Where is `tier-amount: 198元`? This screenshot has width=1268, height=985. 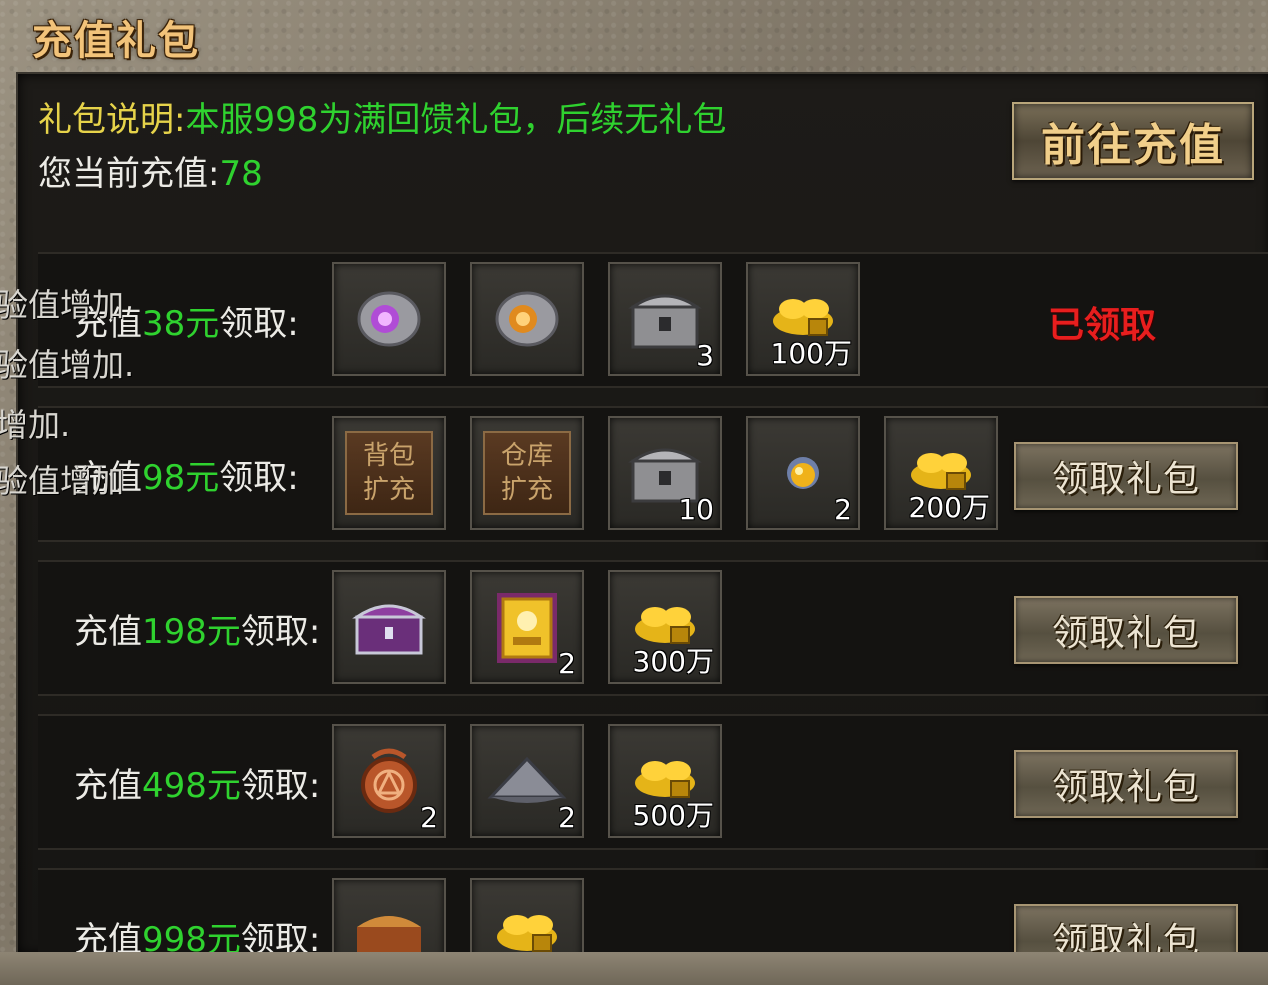
tier-amount: 198元 is located at coordinates (191, 631).